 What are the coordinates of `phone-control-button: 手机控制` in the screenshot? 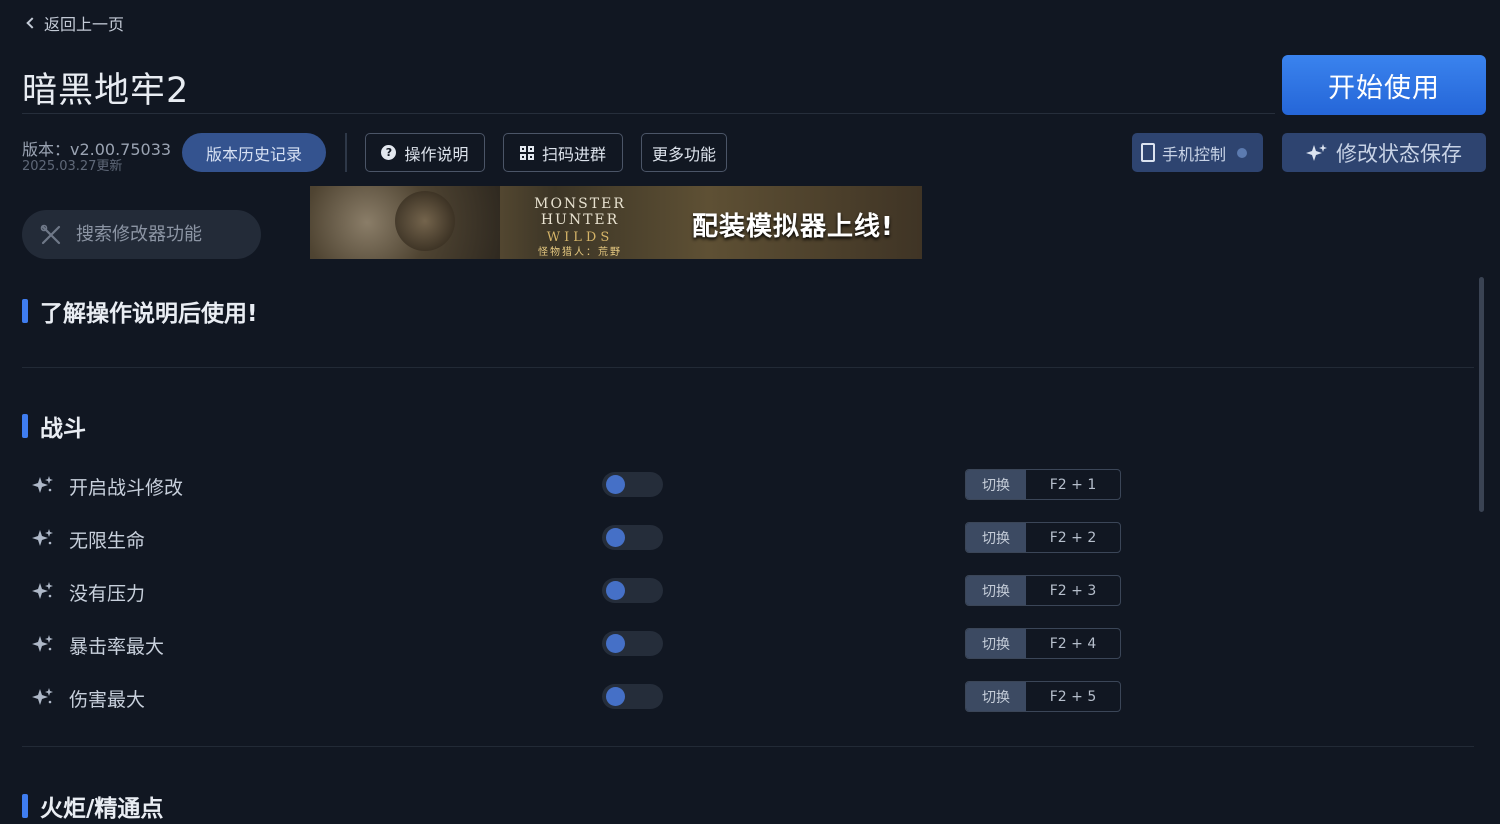 It's located at (1197, 152).